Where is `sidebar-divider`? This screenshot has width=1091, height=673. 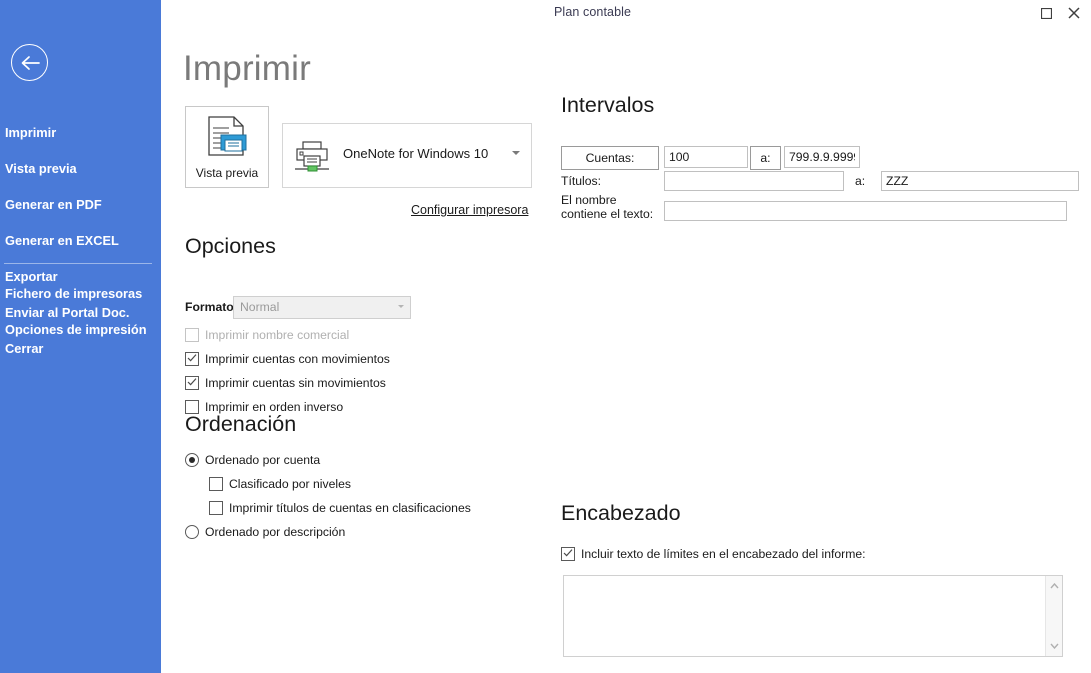
sidebar-divider is located at coordinates (78, 263).